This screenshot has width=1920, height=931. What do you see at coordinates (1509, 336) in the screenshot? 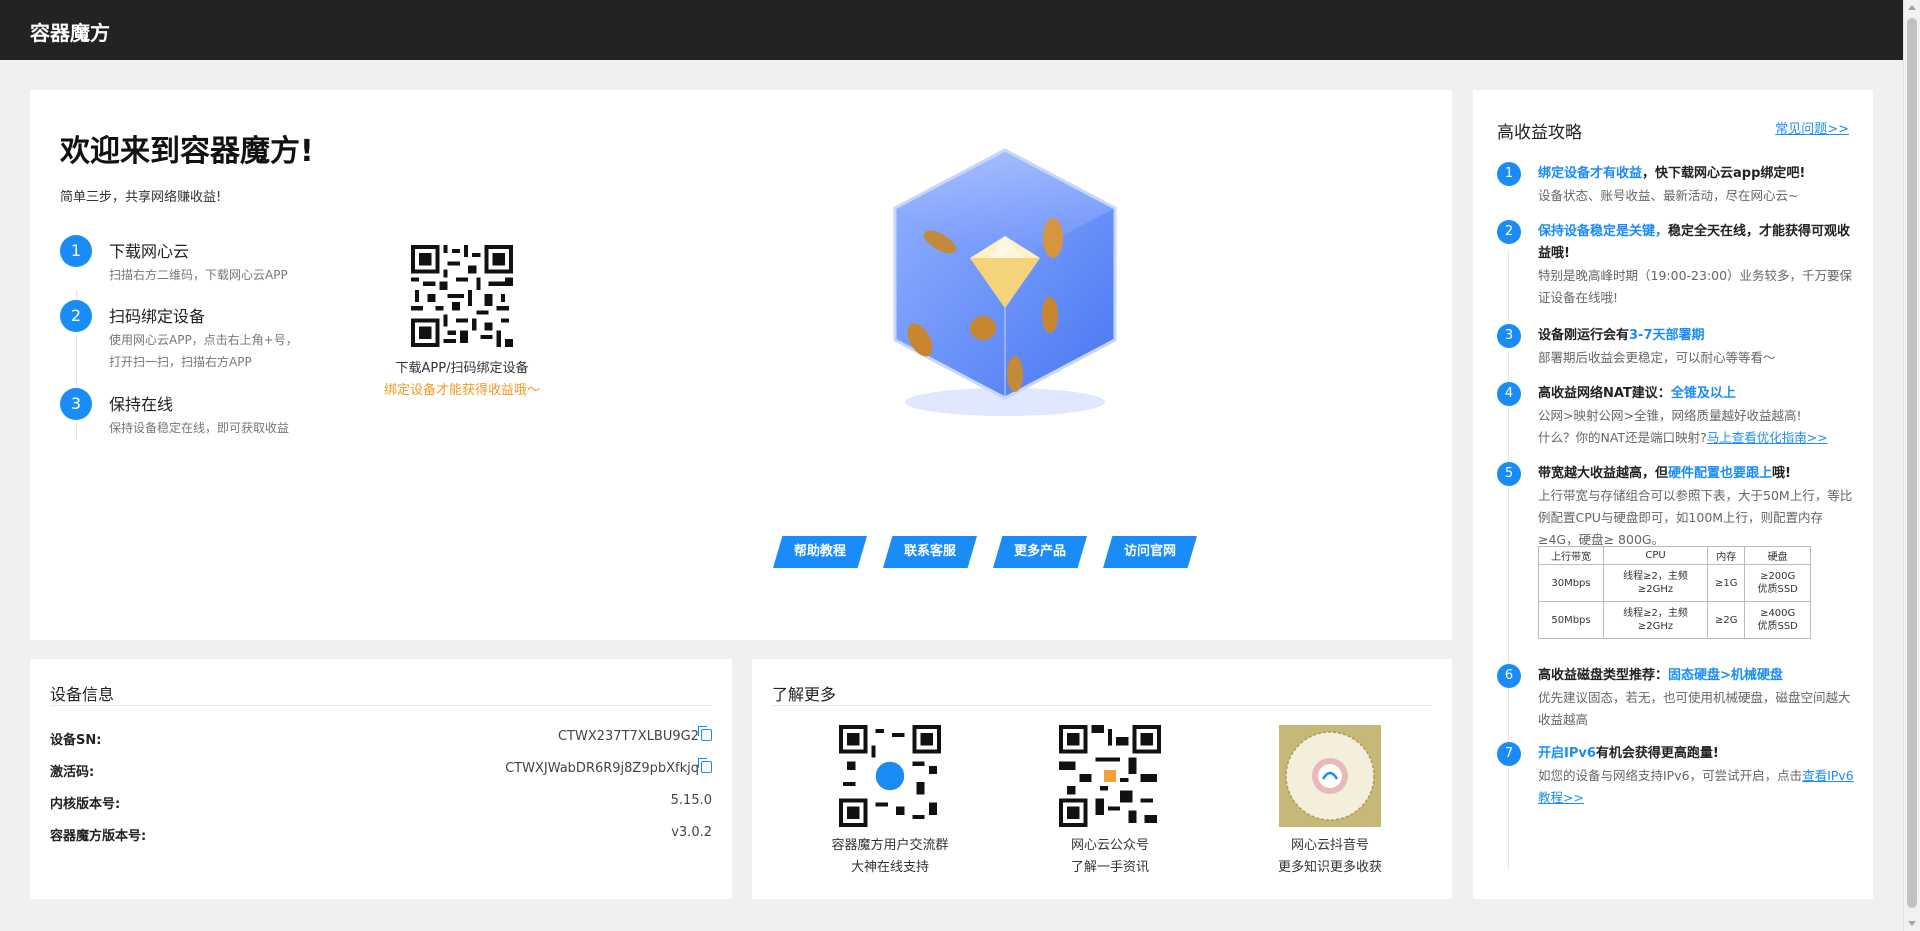
I see `tip-number: 3` at bounding box center [1509, 336].